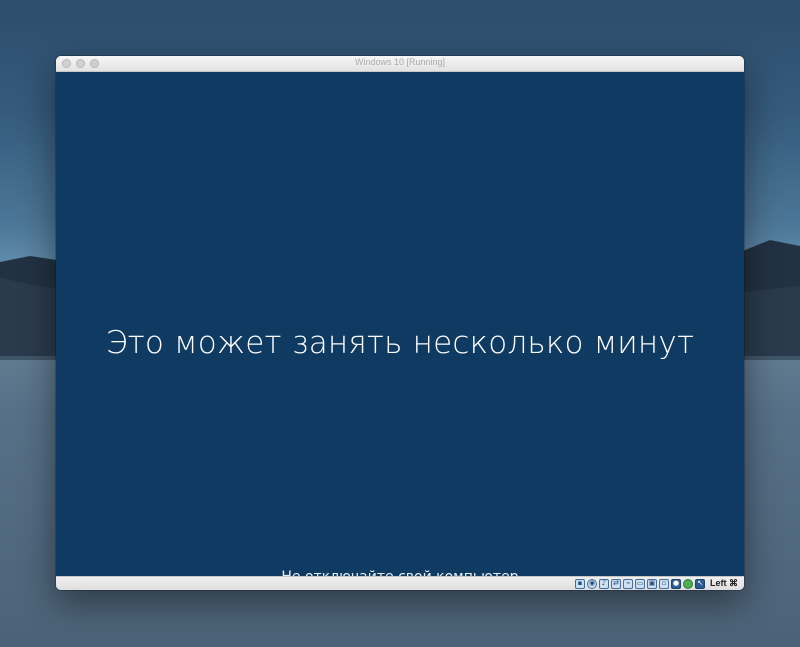  What do you see at coordinates (400, 343) in the screenshot?
I see `setup-main-message: Это может занять несколько минут` at bounding box center [400, 343].